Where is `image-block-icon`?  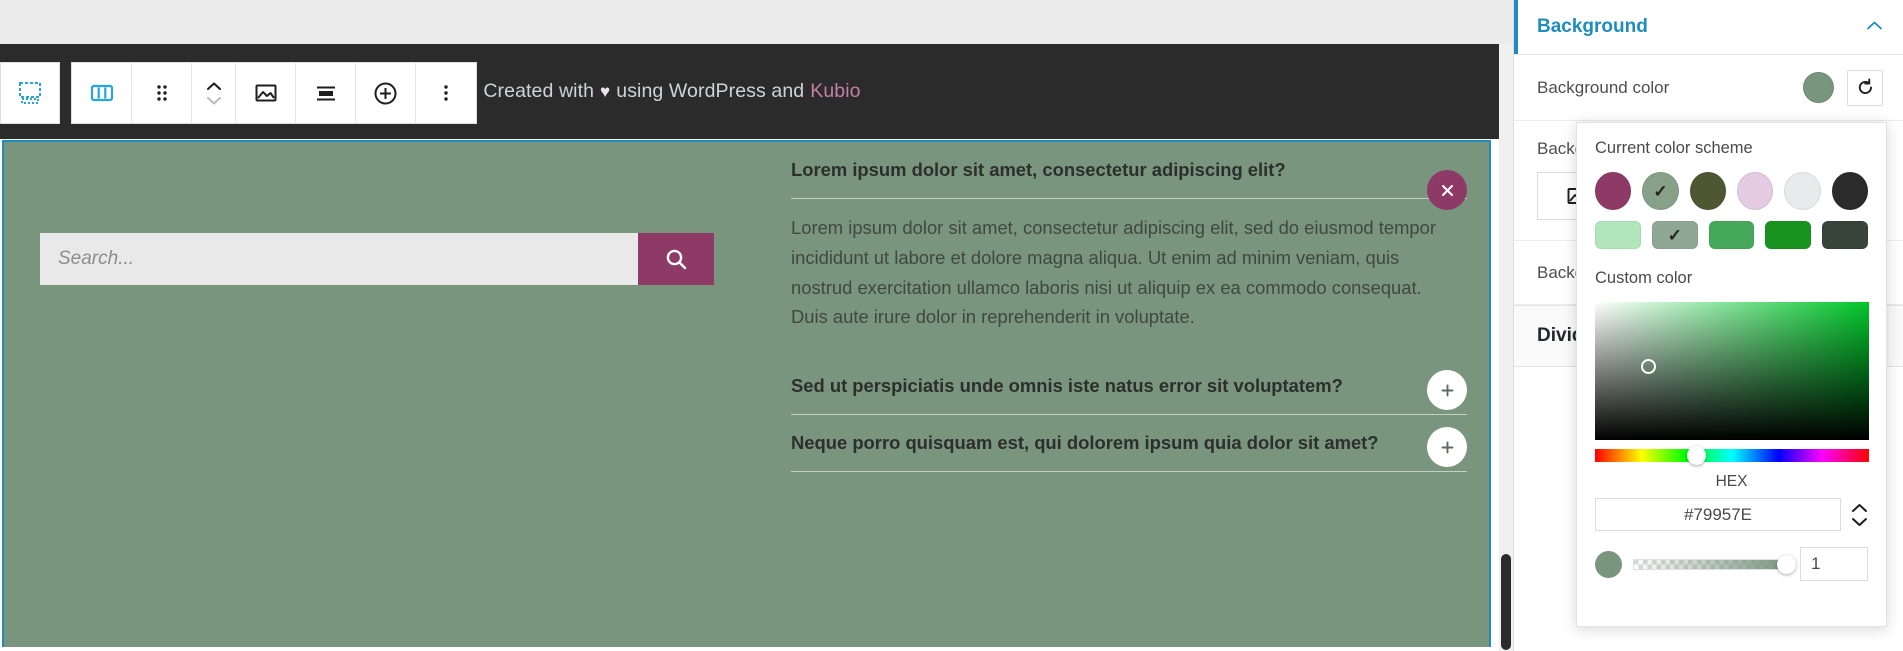 image-block-icon is located at coordinates (266, 93).